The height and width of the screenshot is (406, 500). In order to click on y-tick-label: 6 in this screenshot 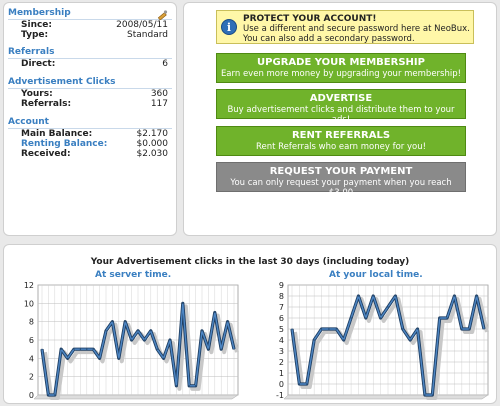, I will do `click(281, 318)`.